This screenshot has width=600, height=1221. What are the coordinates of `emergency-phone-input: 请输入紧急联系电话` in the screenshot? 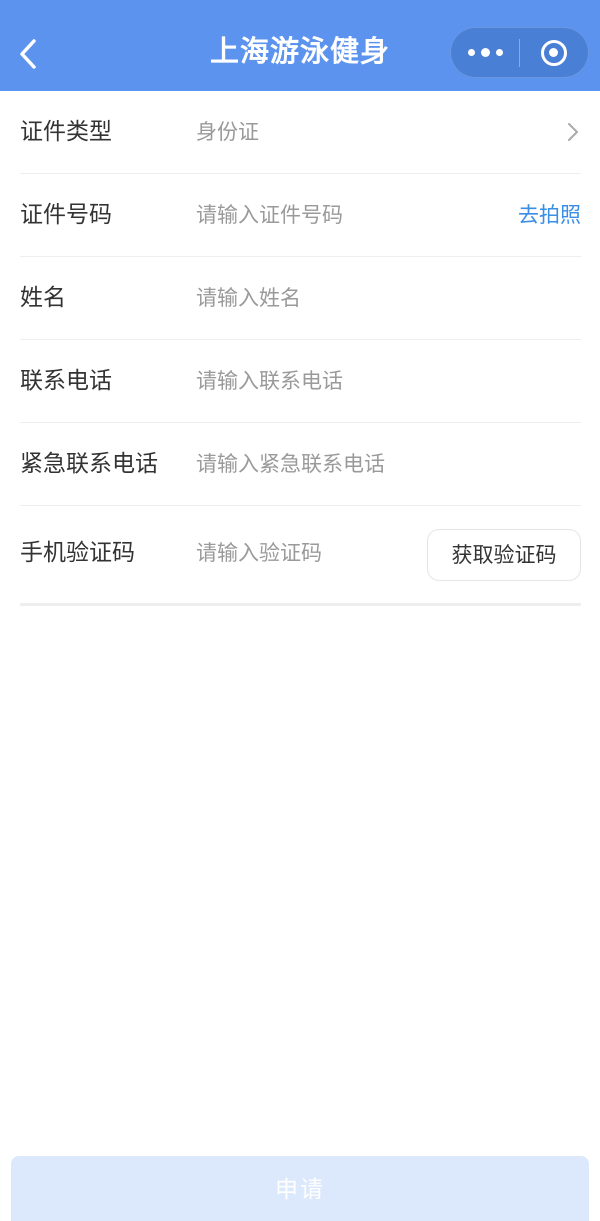 It's located at (290, 464).